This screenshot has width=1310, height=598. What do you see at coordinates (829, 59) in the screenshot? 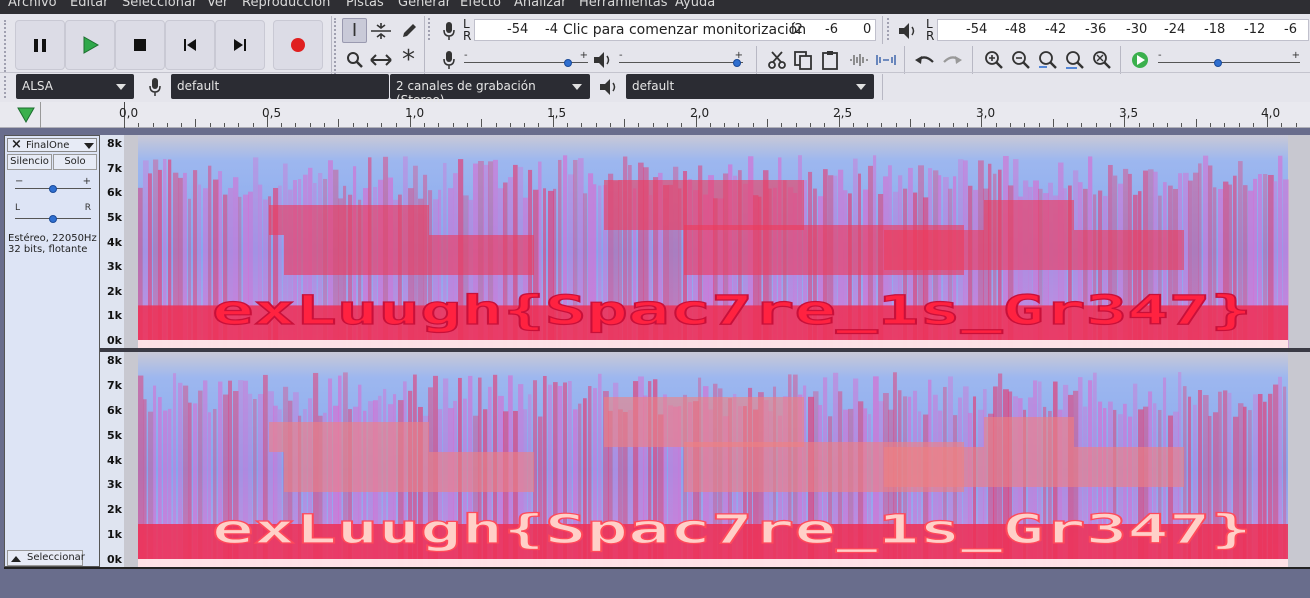
I see `paste-button` at bounding box center [829, 59].